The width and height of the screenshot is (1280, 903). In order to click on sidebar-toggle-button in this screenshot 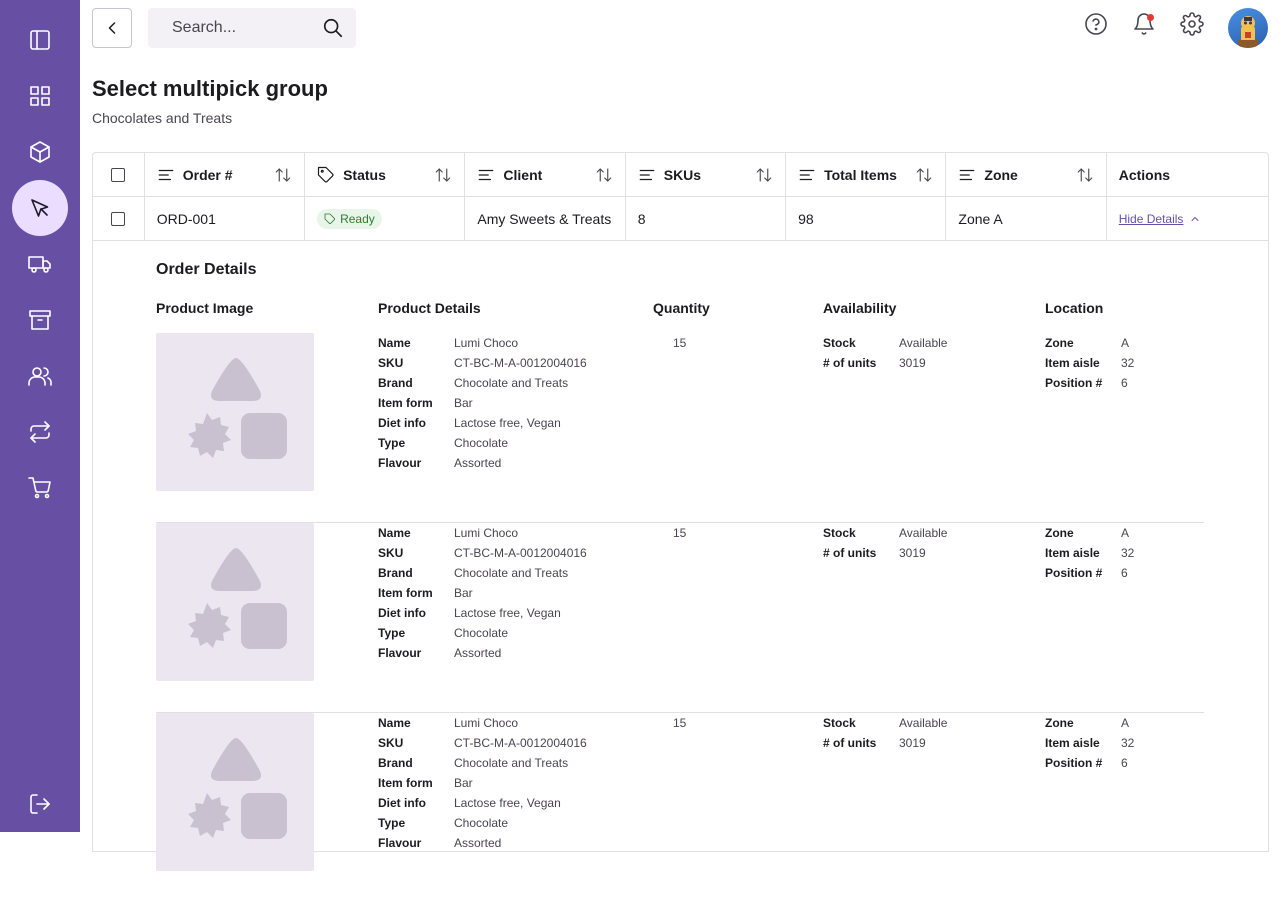, I will do `click(40, 40)`.